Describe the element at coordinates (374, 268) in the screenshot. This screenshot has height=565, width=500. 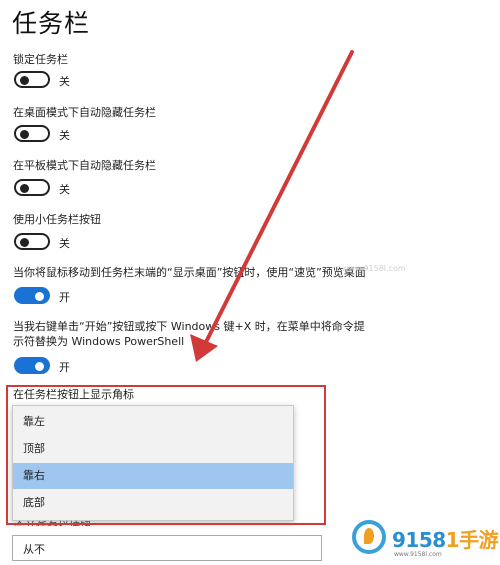
I see `watermark-faint-text: www.9158l.com` at that location.